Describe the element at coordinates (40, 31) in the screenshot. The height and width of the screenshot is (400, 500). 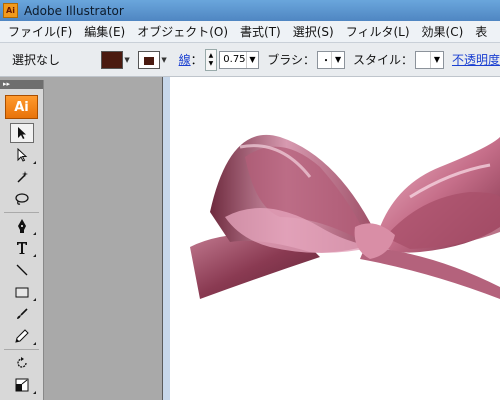
I see `menu-file: ファイル(F)` at that location.